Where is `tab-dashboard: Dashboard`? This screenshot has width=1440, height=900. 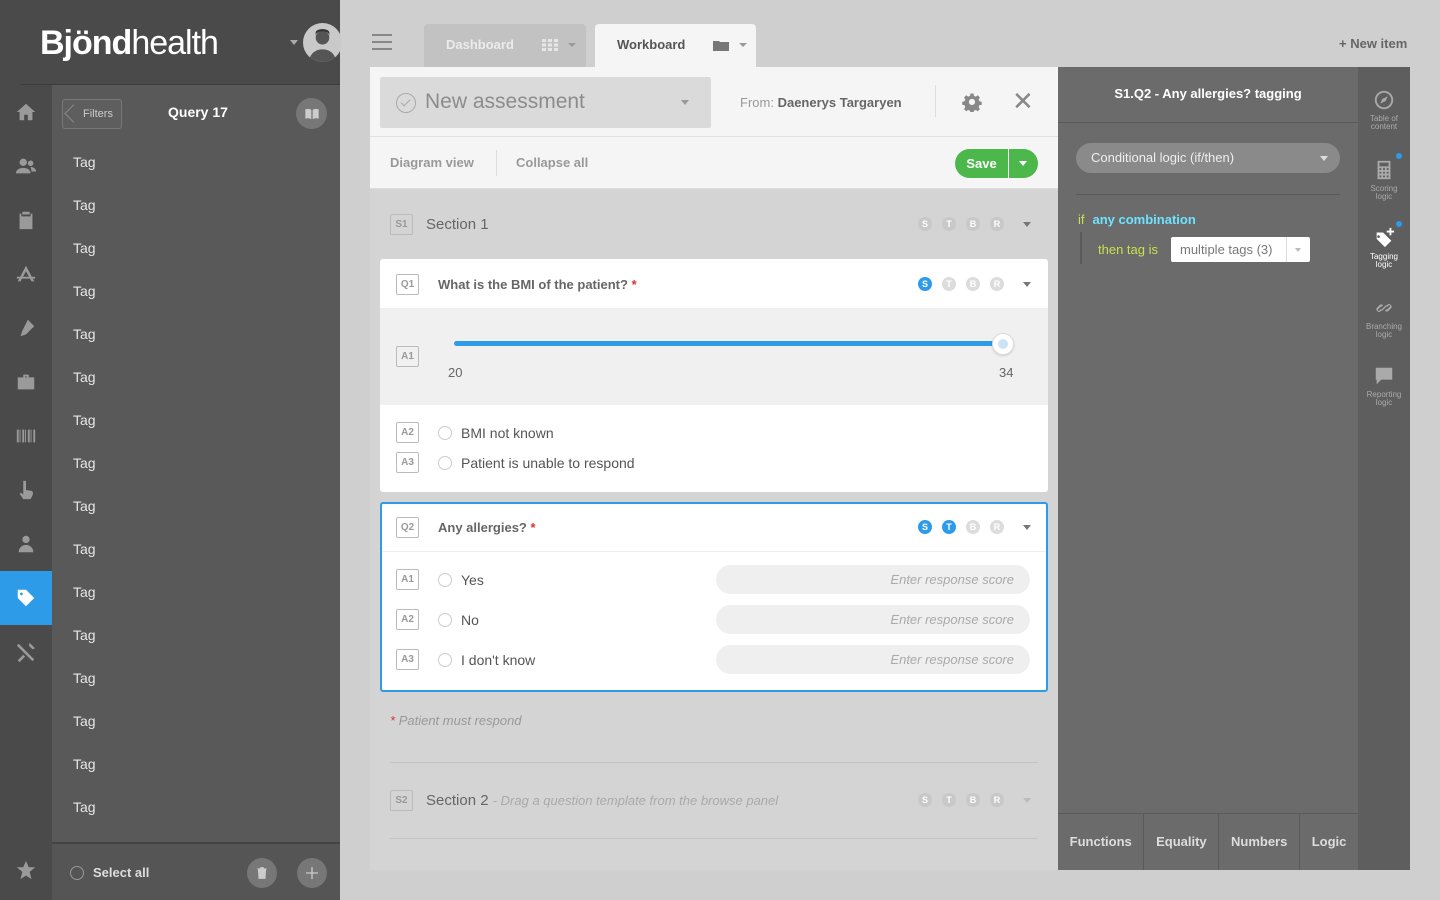
tab-dashboard: Dashboard is located at coordinates (505, 46).